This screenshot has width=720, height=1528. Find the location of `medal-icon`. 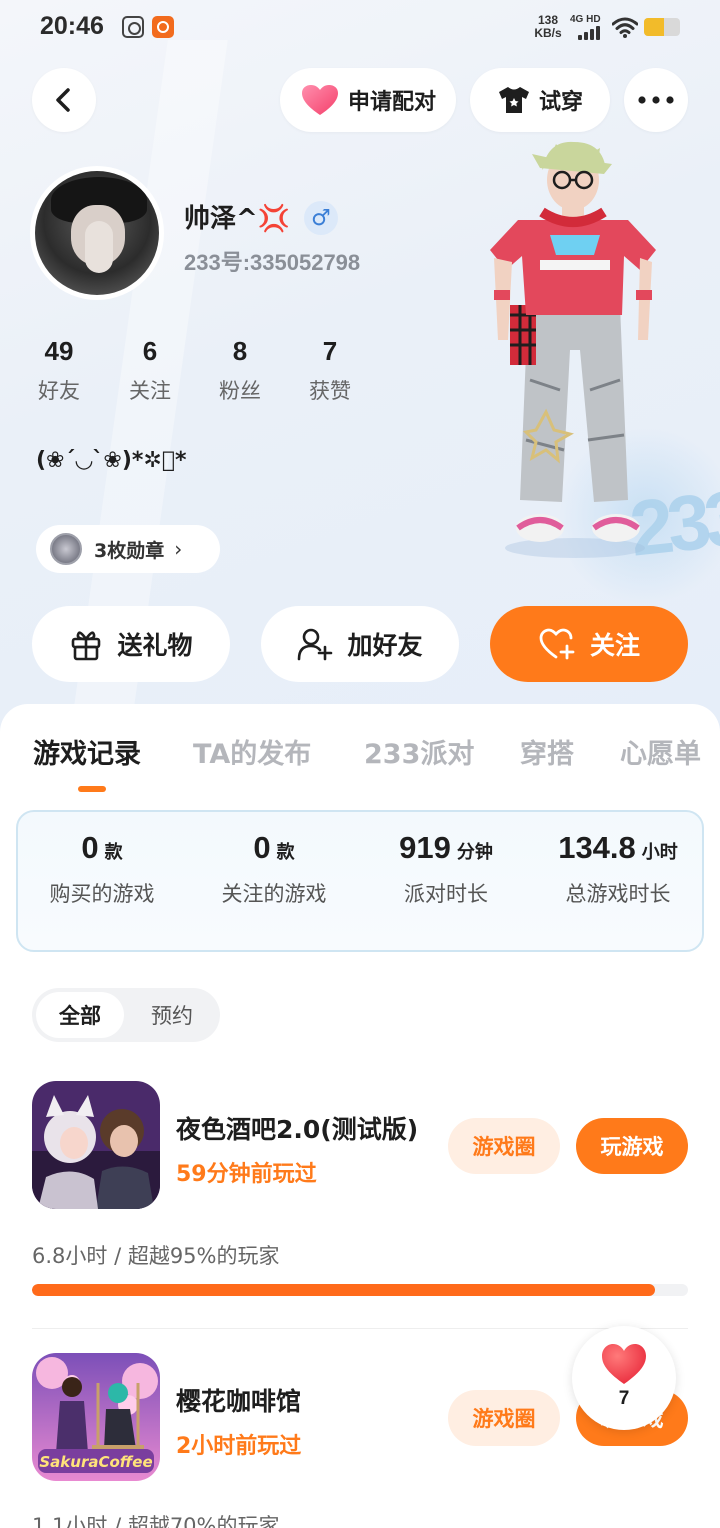

medal-icon is located at coordinates (66, 549).